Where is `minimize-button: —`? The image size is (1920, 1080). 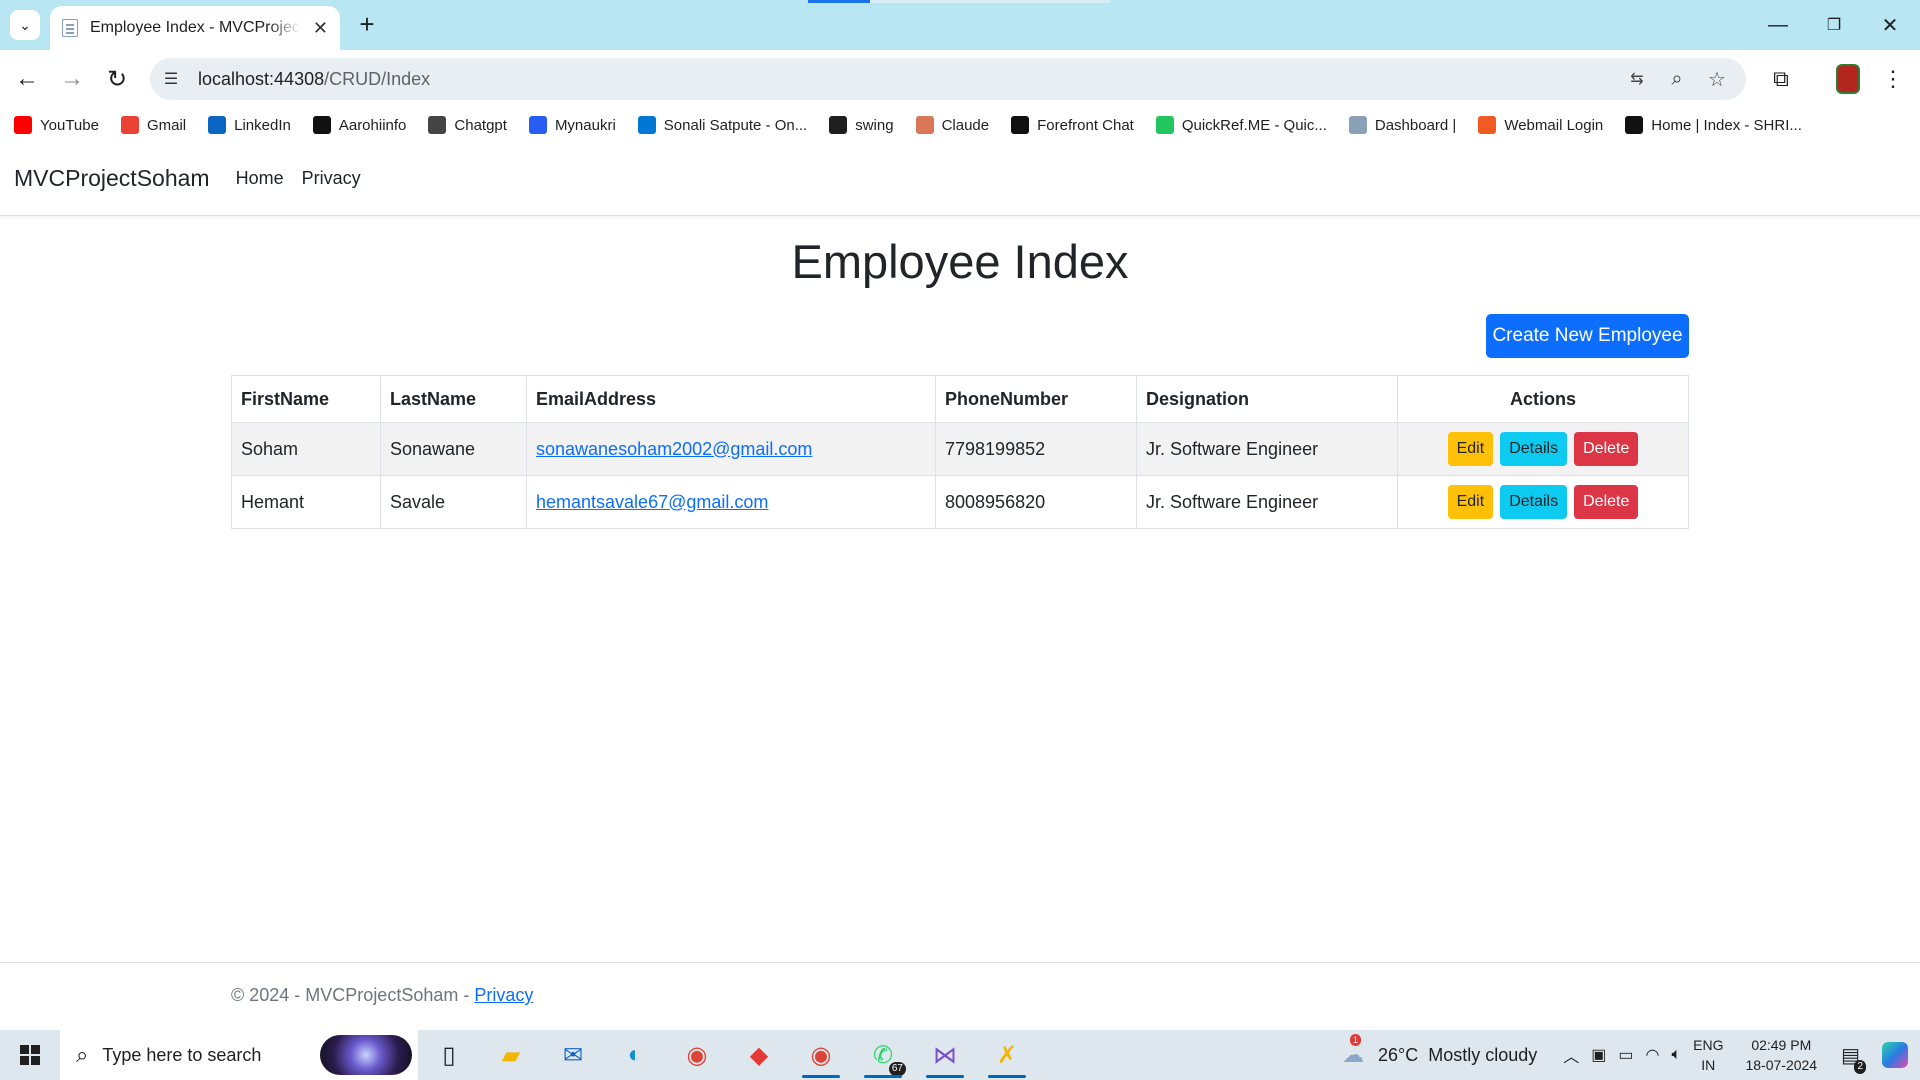
minimize-button: — is located at coordinates (1778, 25).